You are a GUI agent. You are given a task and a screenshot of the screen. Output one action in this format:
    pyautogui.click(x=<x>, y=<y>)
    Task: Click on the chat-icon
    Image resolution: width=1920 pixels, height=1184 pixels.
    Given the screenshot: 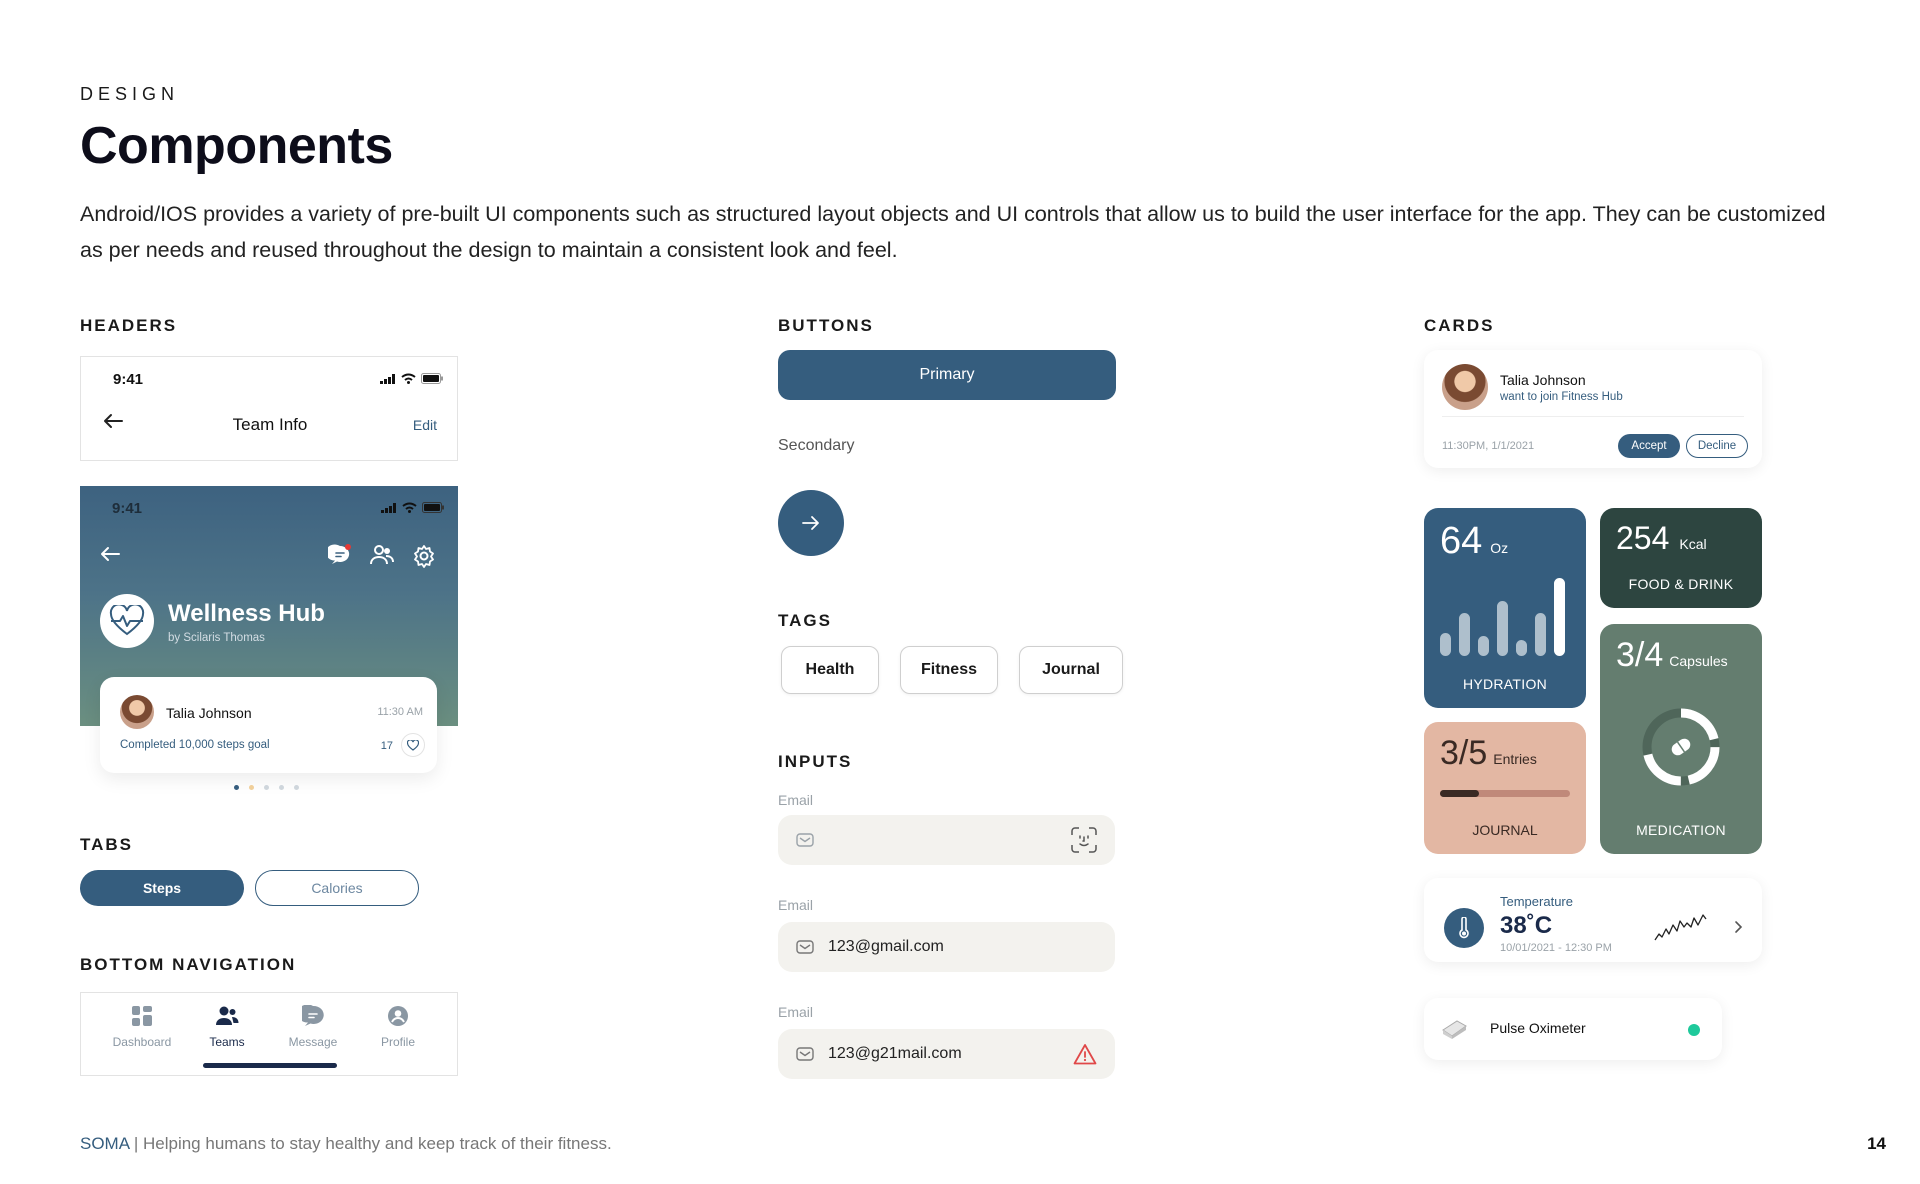 What is the action you would take?
    pyautogui.click(x=340, y=555)
    